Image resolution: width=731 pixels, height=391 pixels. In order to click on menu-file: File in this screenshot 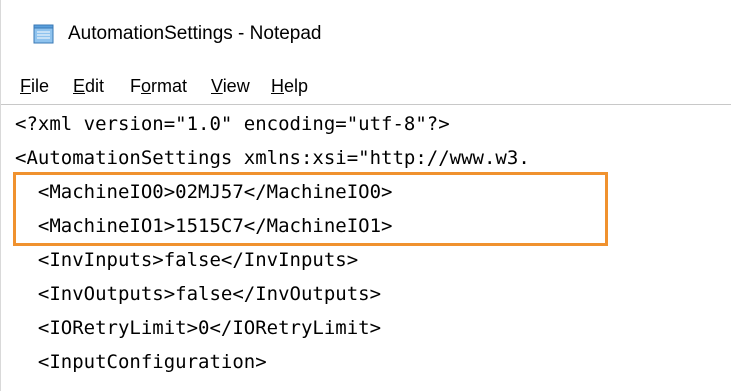, I will do `click(34, 86)`.